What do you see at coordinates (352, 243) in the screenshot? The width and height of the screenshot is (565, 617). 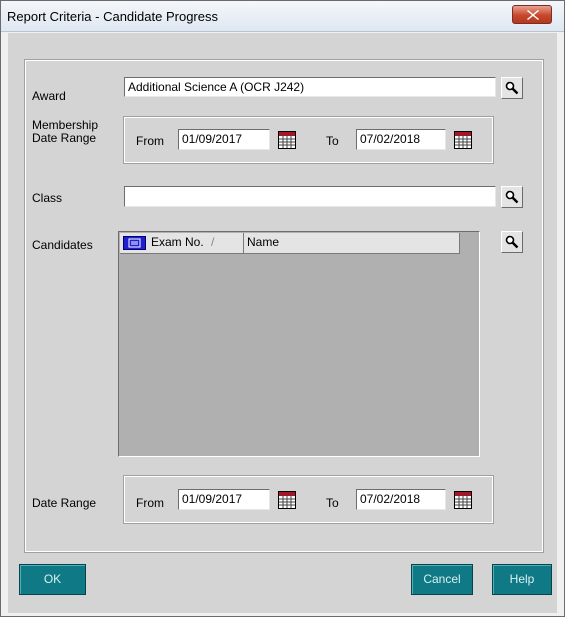 I see `column-header-name: Name` at bounding box center [352, 243].